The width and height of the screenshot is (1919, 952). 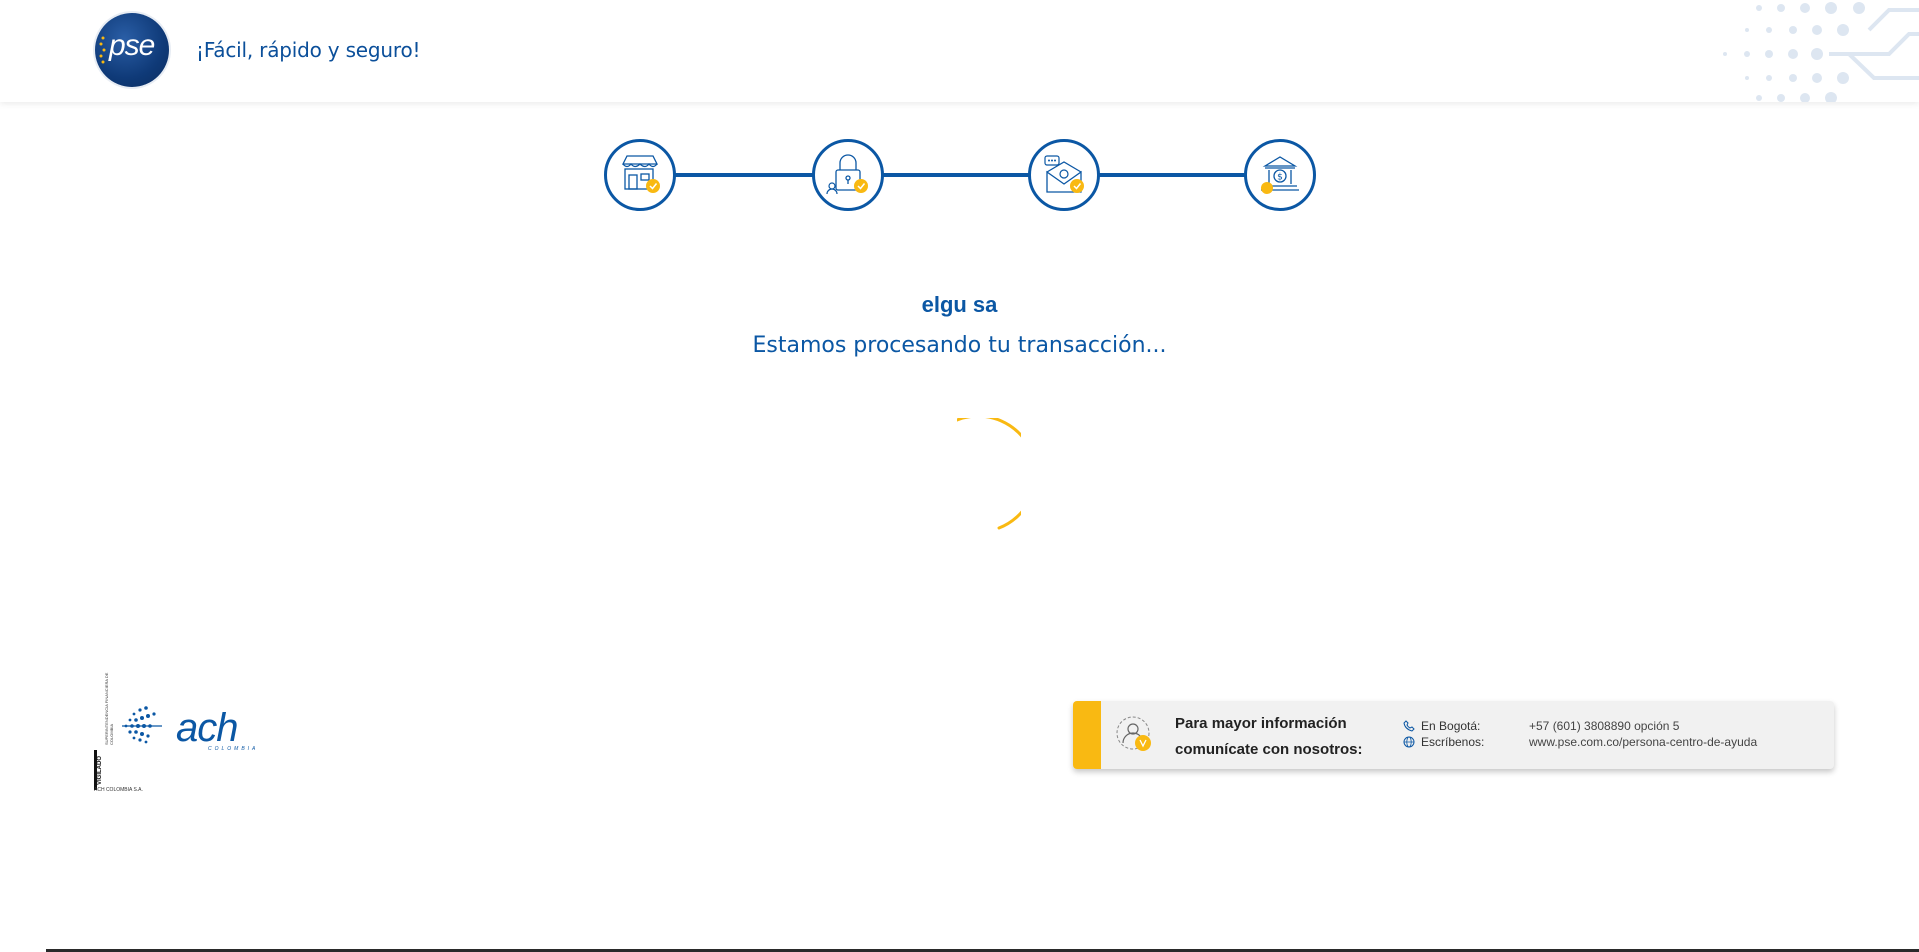 What do you see at coordinates (109, 708) in the screenshot?
I see `superintendencia-text: SUPERINTENDENCIA FINANCIERA DE COLOMBIA` at bounding box center [109, 708].